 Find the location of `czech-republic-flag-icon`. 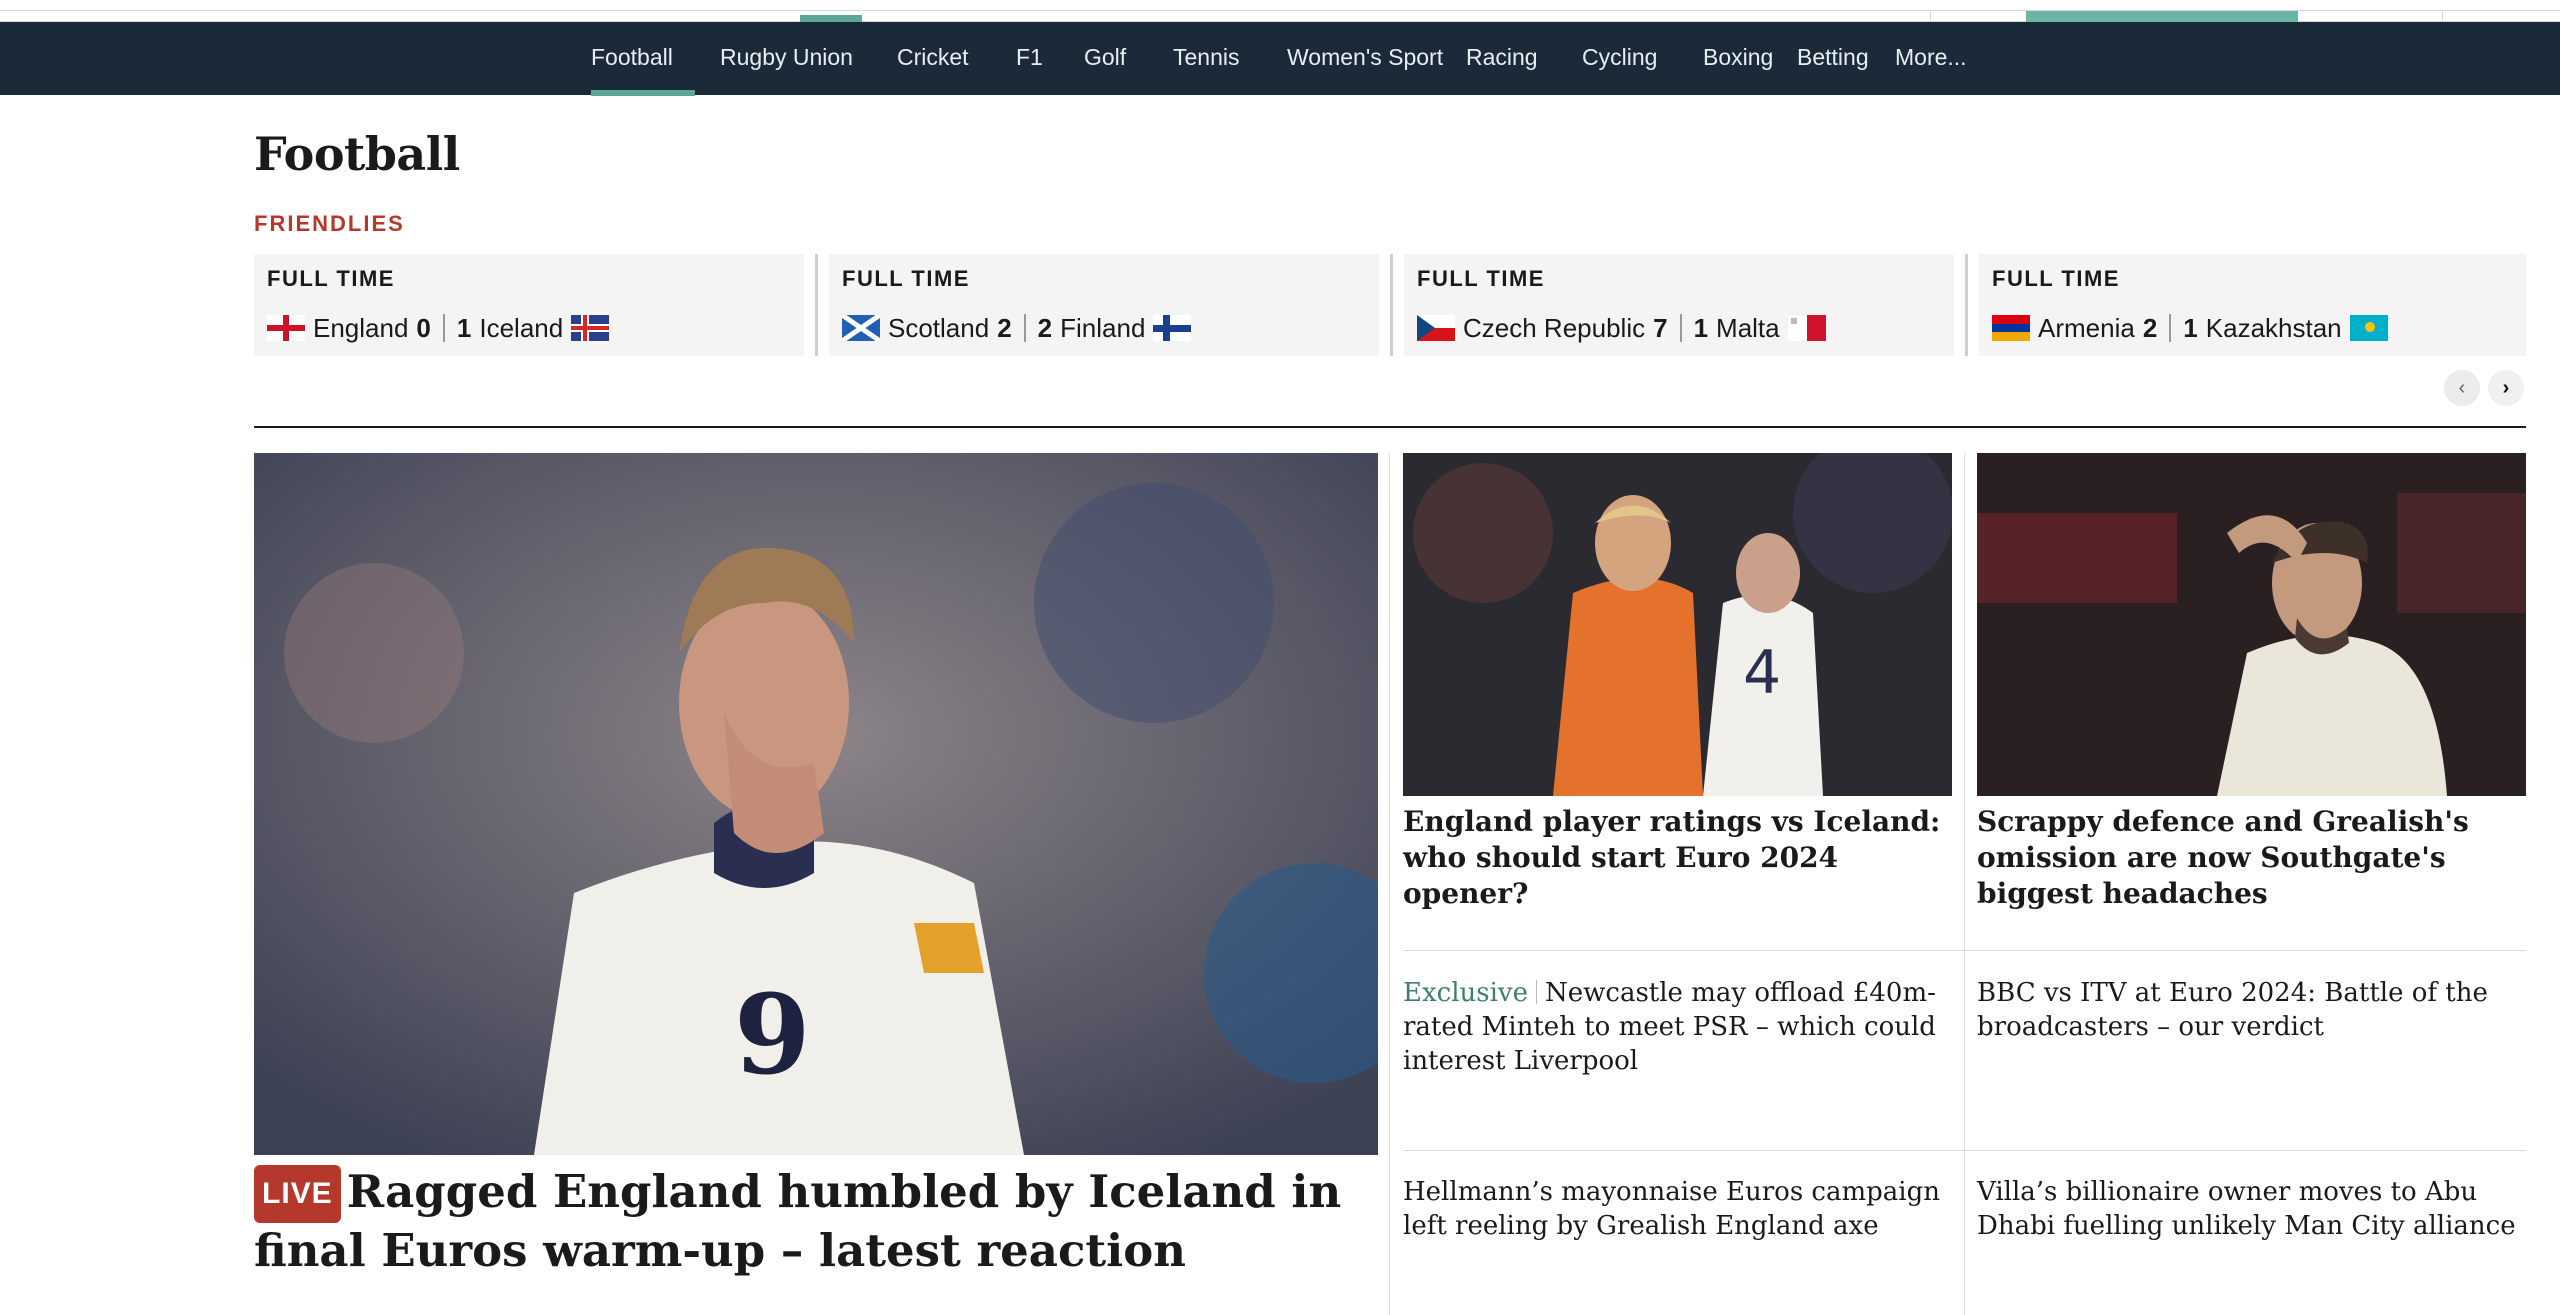

czech-republic-flag-icon is located at coordinates (1436, 328).